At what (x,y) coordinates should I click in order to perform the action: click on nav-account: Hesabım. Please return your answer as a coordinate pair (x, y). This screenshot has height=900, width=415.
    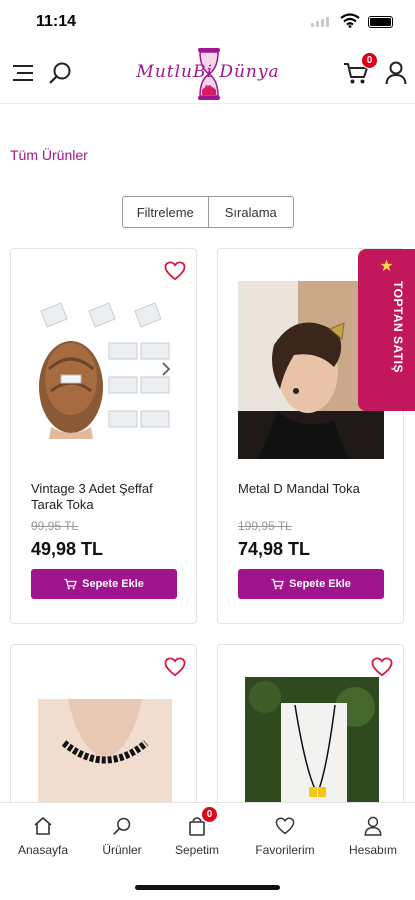
    Looking at the image, I should click on (373, 836).